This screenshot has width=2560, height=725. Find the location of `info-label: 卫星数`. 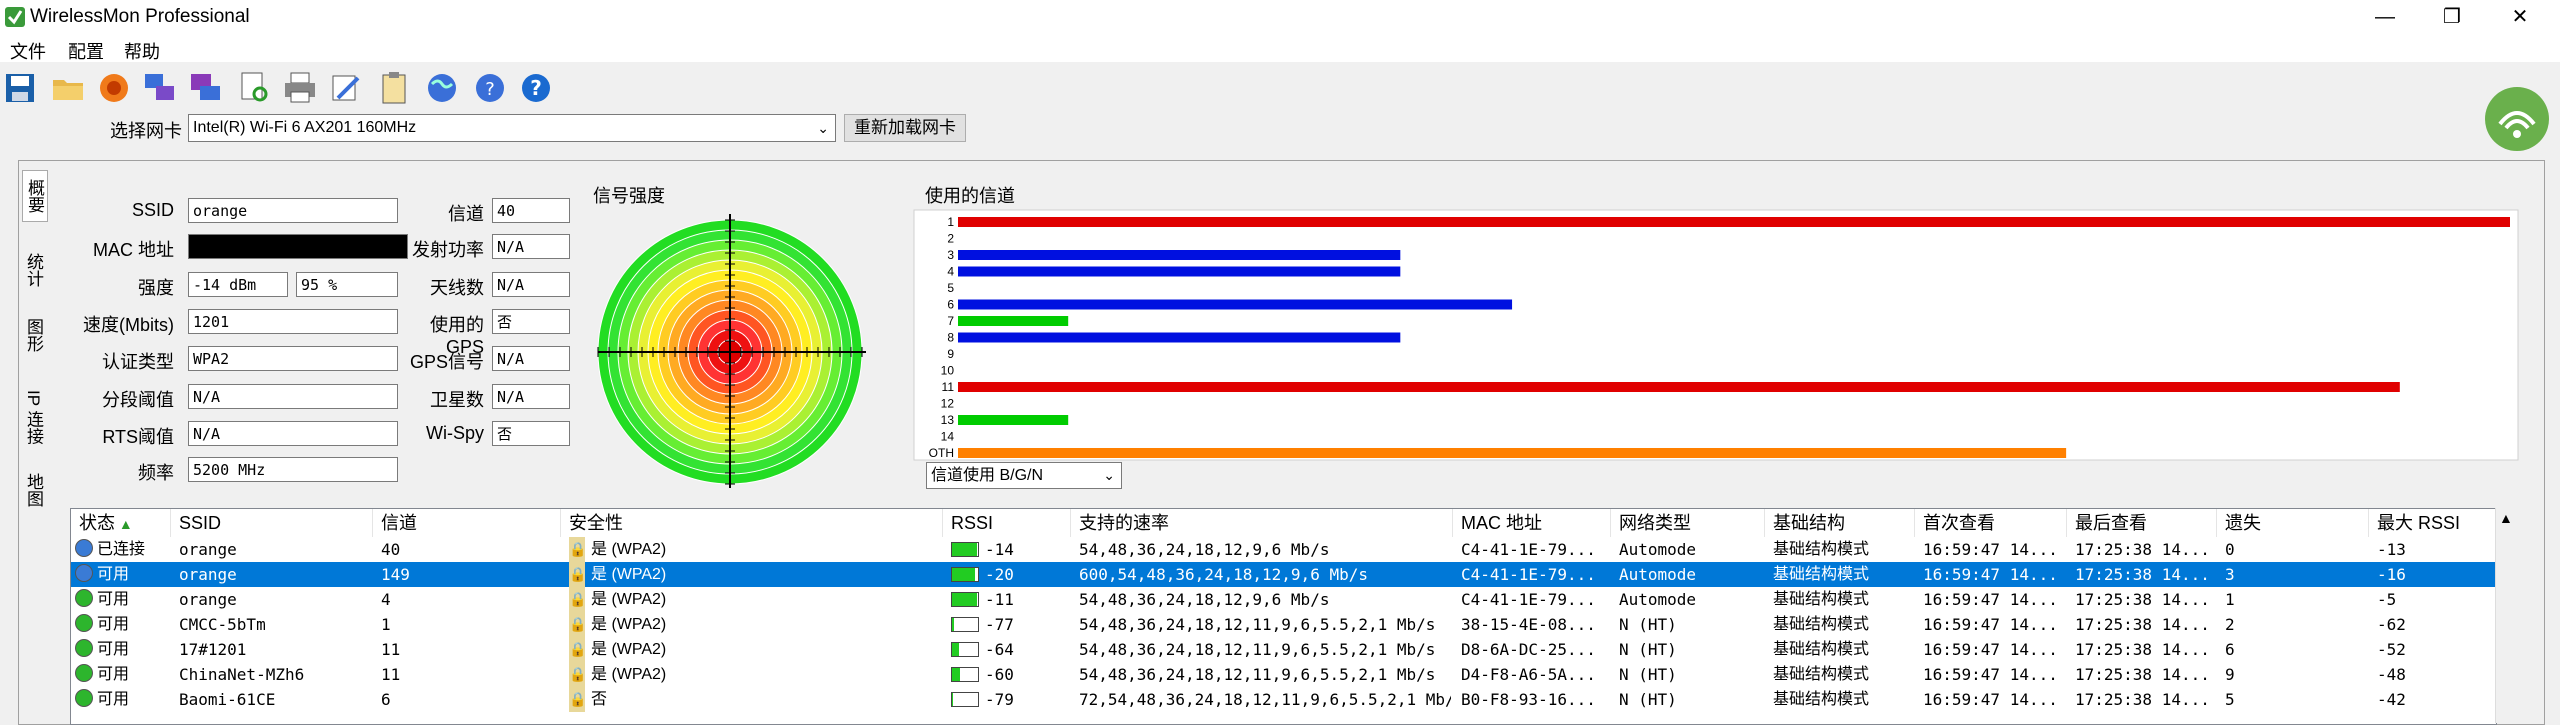

info-label: 卫星数 is located at coordinates (457, 400).